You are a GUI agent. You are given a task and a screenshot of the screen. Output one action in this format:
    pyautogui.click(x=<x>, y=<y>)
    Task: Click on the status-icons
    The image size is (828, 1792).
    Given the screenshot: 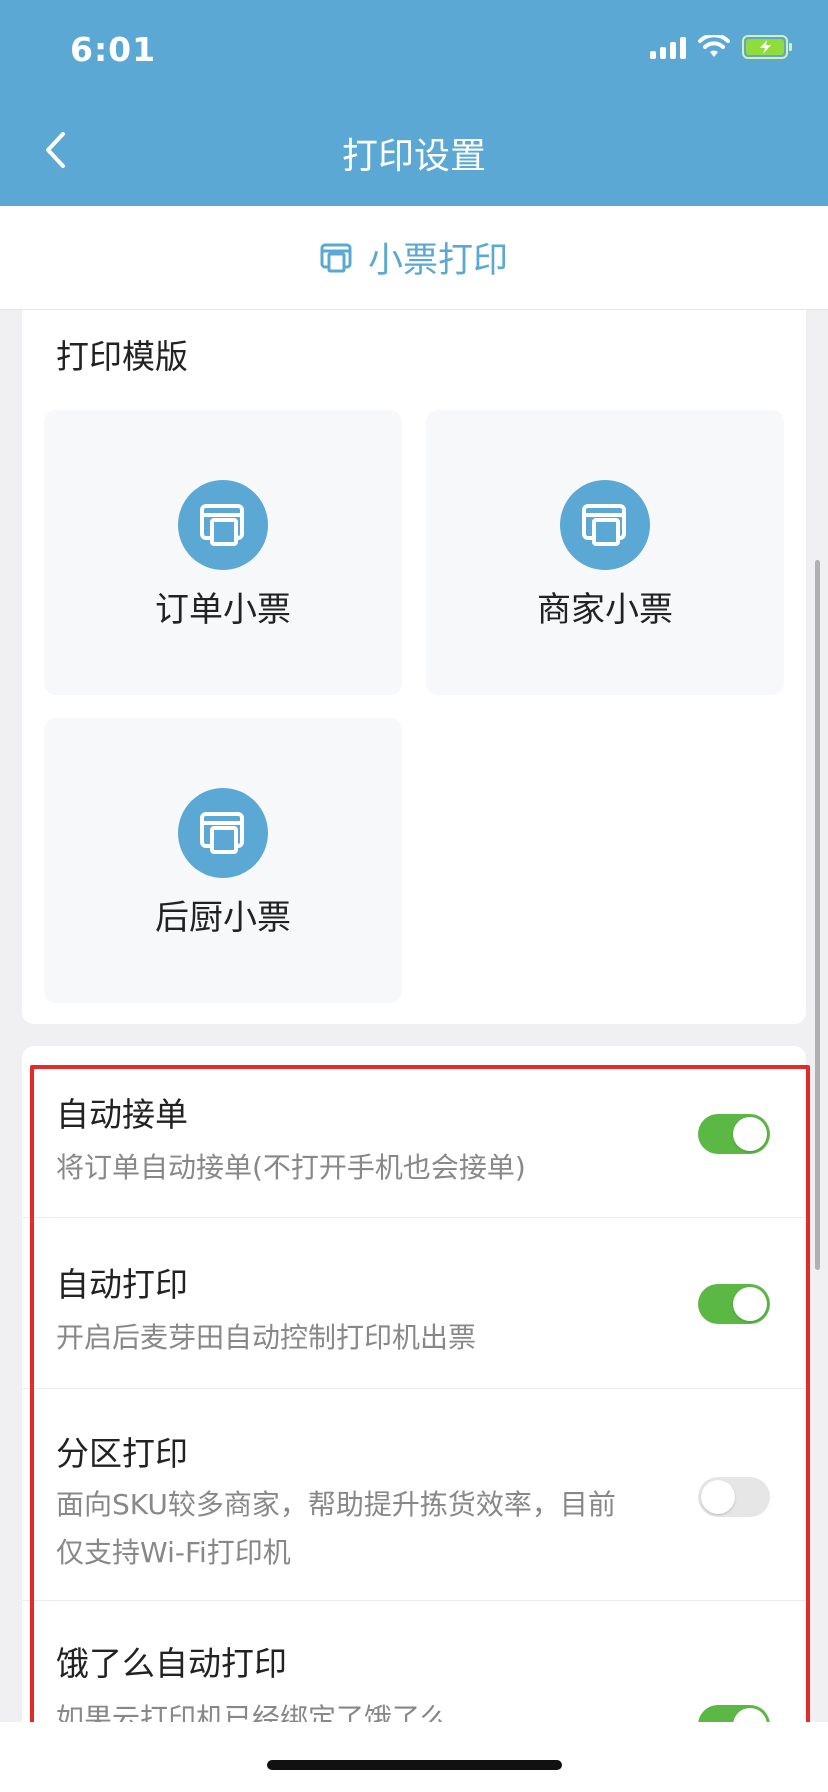 What is the action you would take?
    pyautogui.click(x=722, y=47)
    